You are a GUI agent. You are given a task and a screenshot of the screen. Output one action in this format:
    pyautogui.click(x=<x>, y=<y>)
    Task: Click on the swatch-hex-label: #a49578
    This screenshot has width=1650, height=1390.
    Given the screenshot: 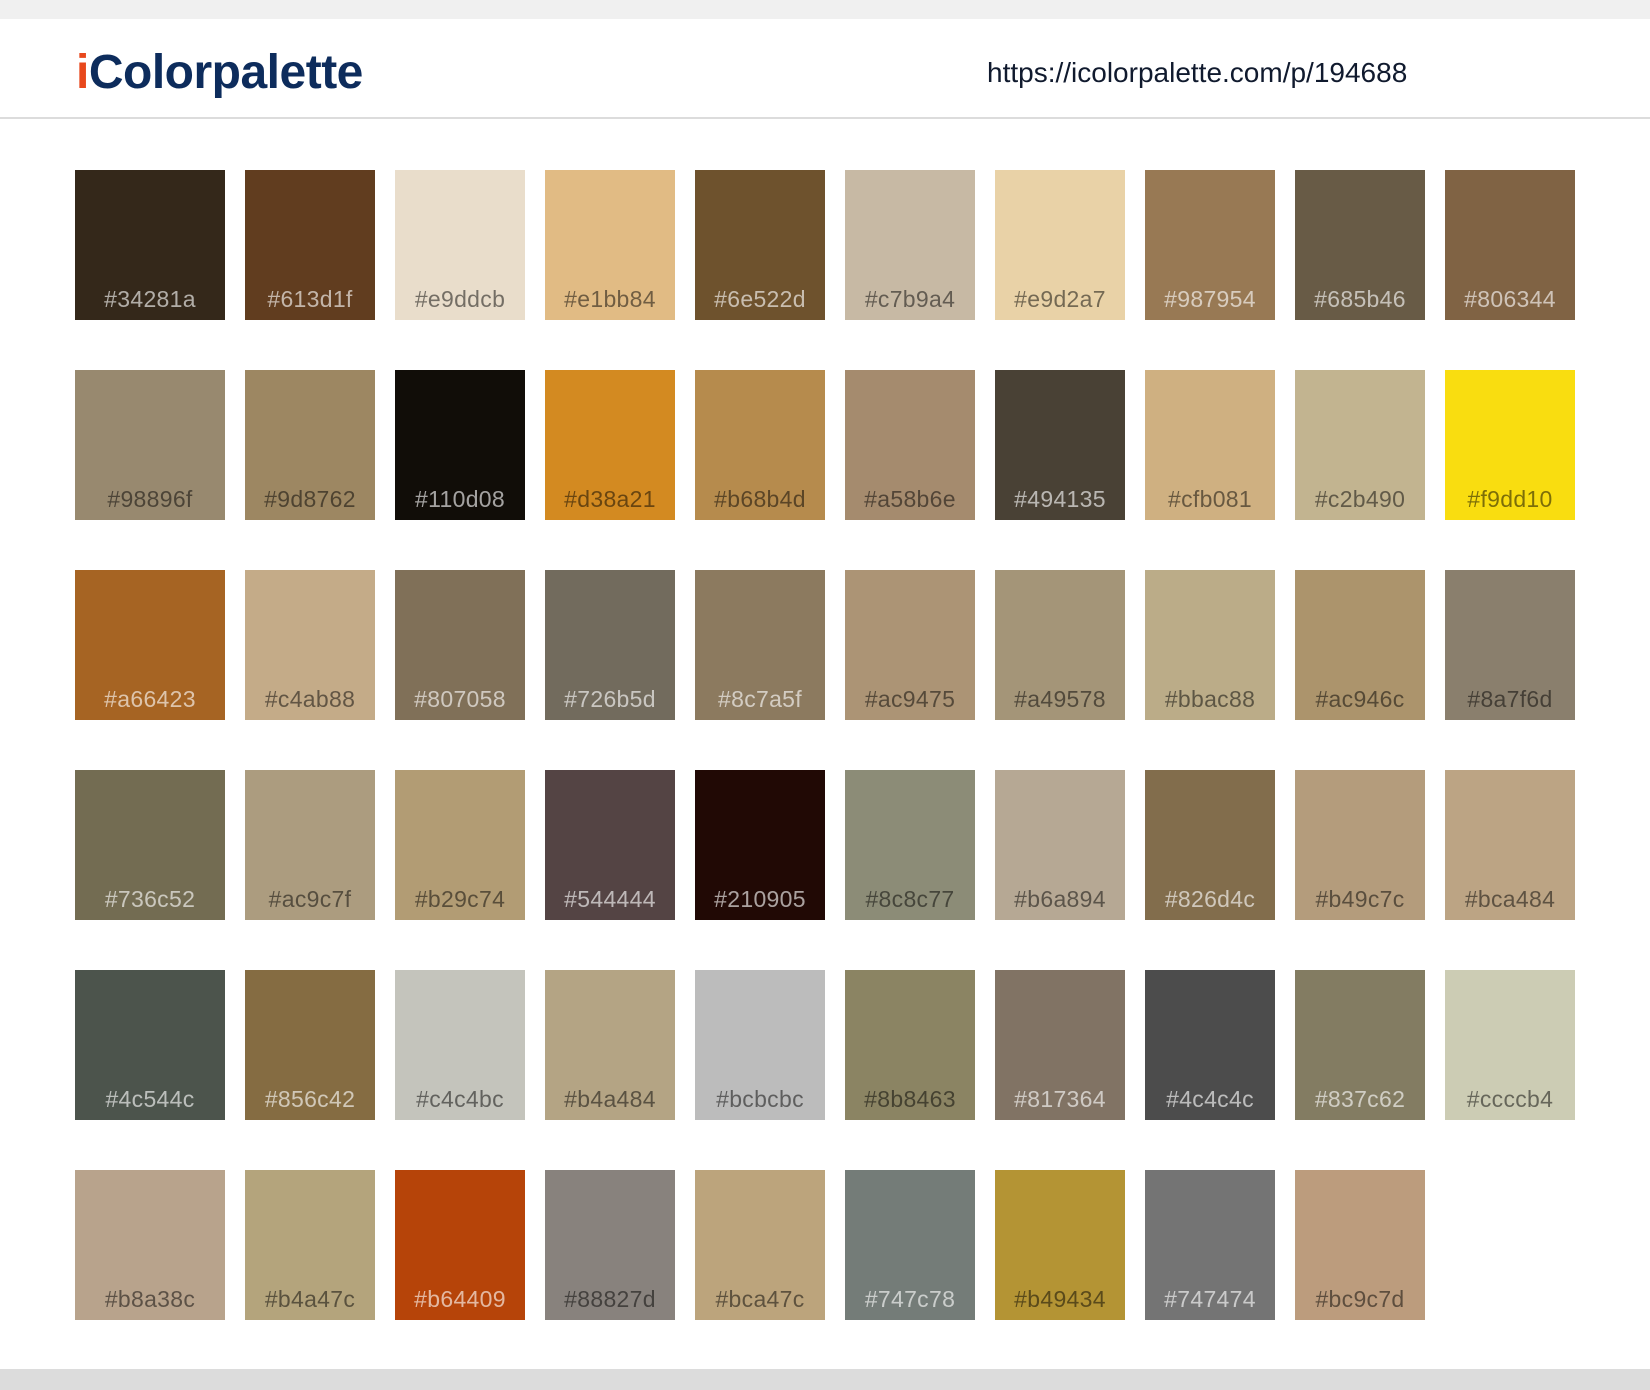 What is the action you would take?
    pyautogui.click(x=1060, y=699)
    